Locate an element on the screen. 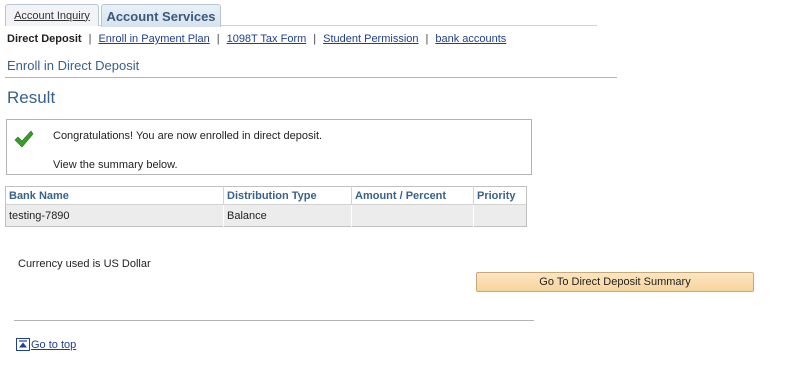 This screenshot has height=371, width=800. cell-amount-percent is located at coordinates (412, 215).